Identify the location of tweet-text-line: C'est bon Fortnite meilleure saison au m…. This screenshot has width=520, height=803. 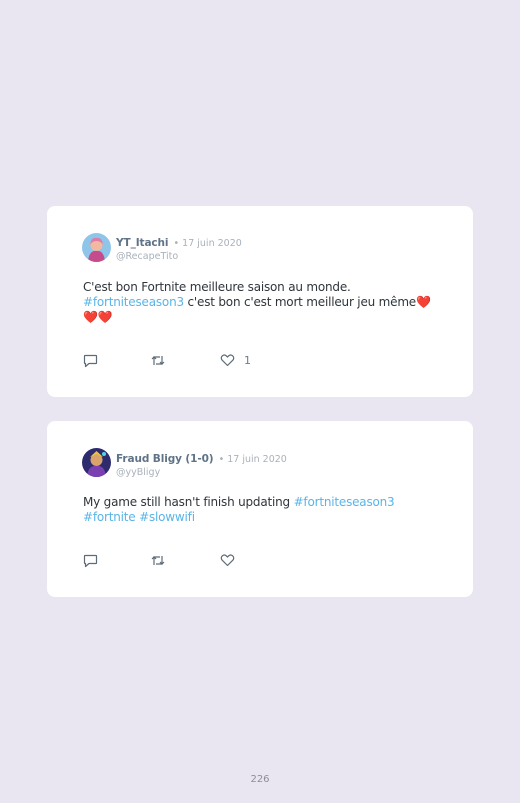
(217, 287).